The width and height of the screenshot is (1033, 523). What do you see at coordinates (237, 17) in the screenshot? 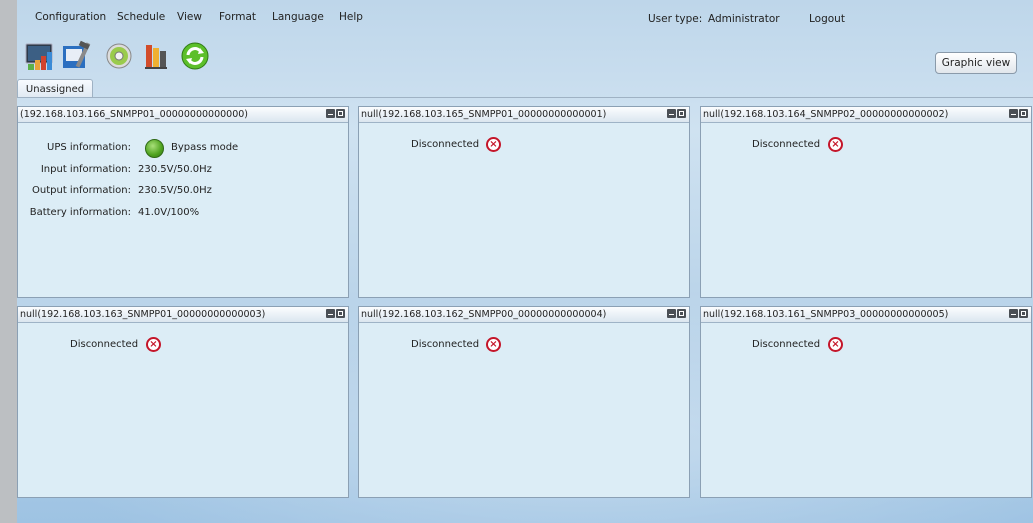
I see `menu-format: Format` at bounding box center [237, 17].